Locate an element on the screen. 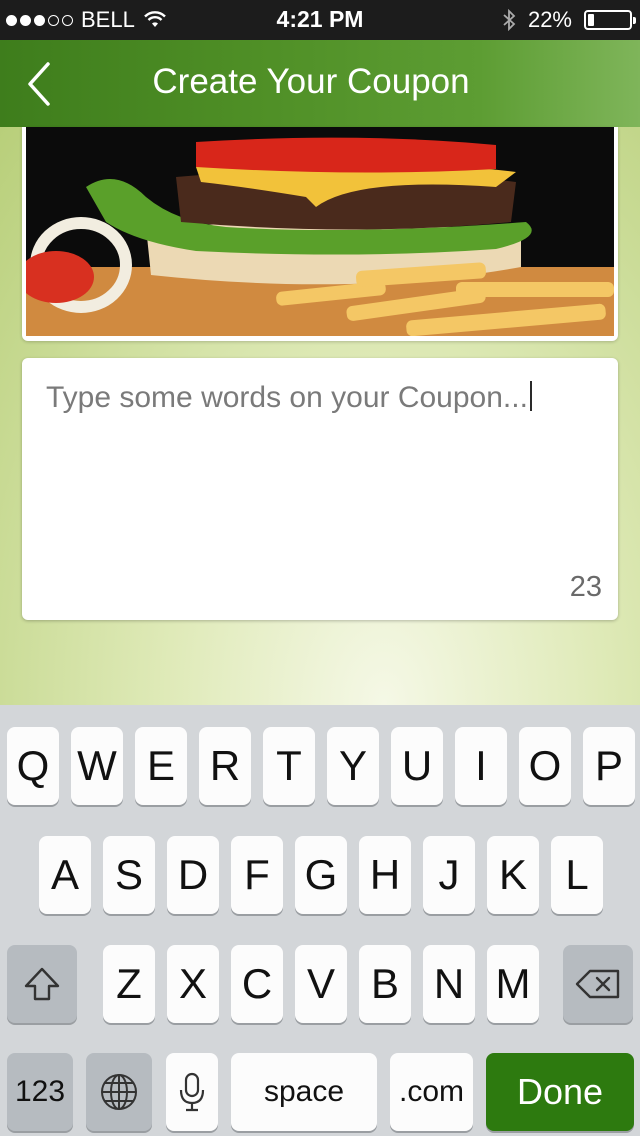  key-g: G is located at coordinates (321, 875).